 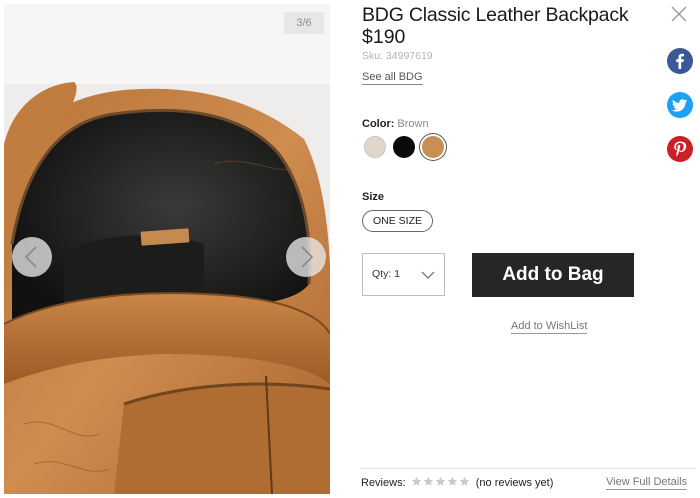 What do you see at coordinates (404, 147) in the screenshot?
I see `color-swatch-black` at bounding box center [404, 147].